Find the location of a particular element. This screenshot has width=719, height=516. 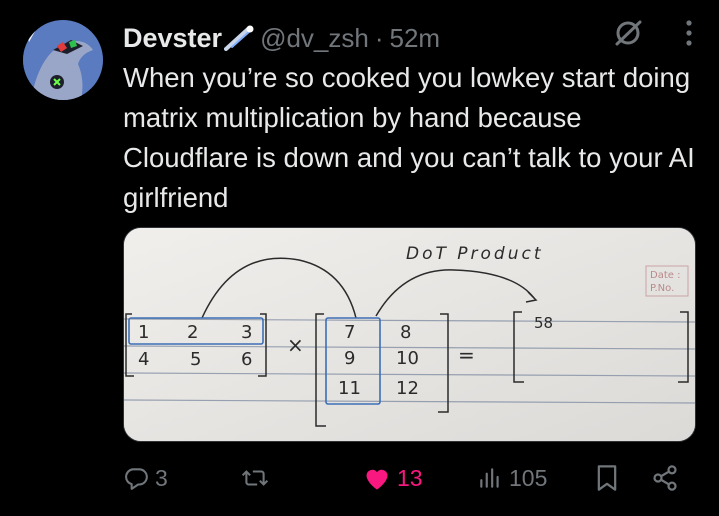

stamp-date: Date : is located at coordinates (665, 275).